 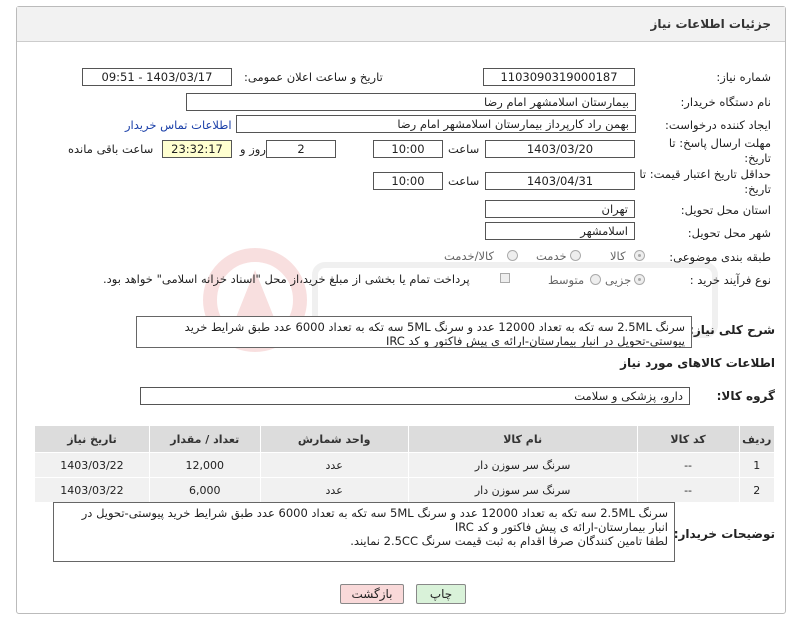 I want to click on cell-quantity: 6,000, so click(x=204, y=490).